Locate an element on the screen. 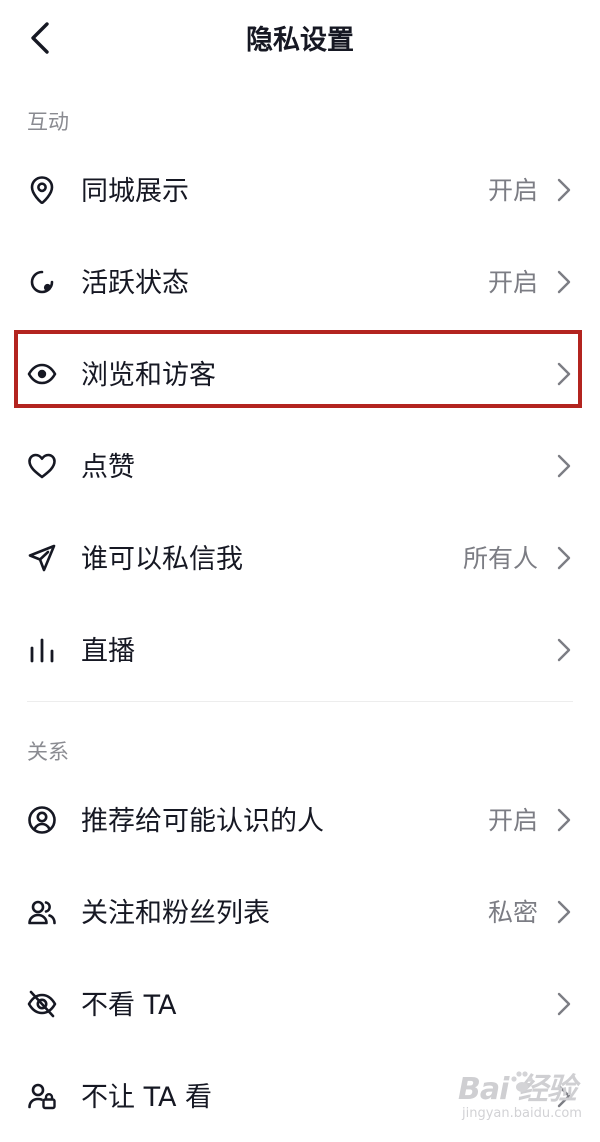 This screenshot has height=1142, width=600. nav-bar: 隐私设置 is located at coordinates (300, 38).